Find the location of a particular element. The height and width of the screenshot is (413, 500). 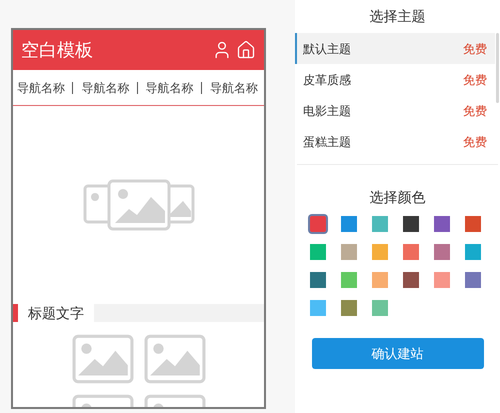

home-icon is located at coordinates (246, 50).